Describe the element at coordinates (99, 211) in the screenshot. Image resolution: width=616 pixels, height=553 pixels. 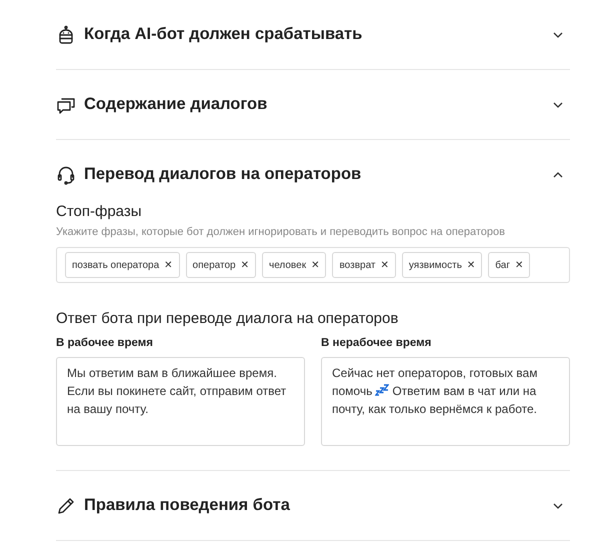
I see `section-subtitle: Стоп-фразы` at that location.